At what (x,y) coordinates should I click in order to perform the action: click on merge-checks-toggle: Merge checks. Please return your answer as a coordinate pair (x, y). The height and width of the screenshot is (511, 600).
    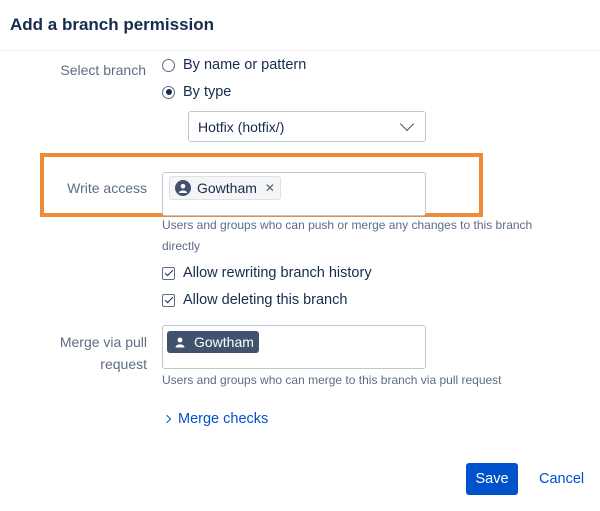
    Looking at the image, I should click on (215, 419).